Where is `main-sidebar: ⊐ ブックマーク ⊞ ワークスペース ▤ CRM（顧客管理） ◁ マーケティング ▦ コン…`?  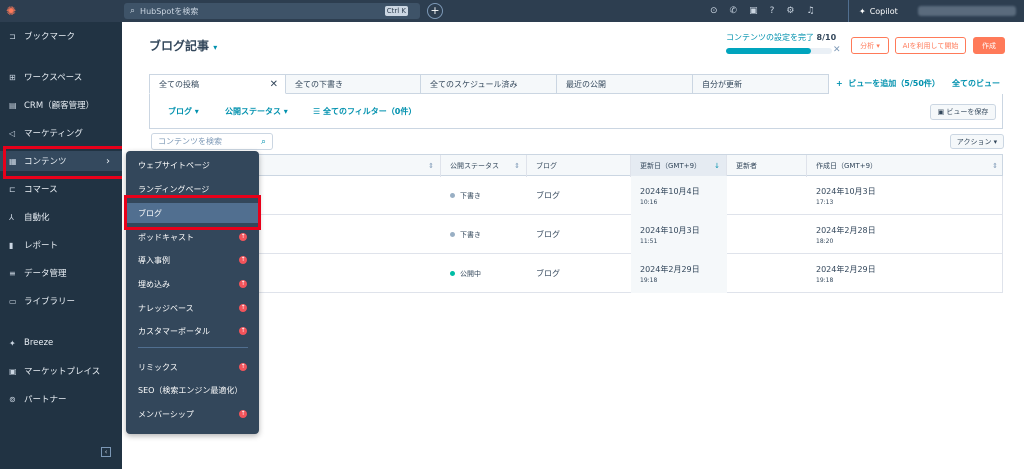
main-sidebar: ⊐ ブックマーク ⊞ ワークスペース ▤ CRM（顧客管理） ◁ マーケティング ▦ コン… is located at coordinates (61, 245).